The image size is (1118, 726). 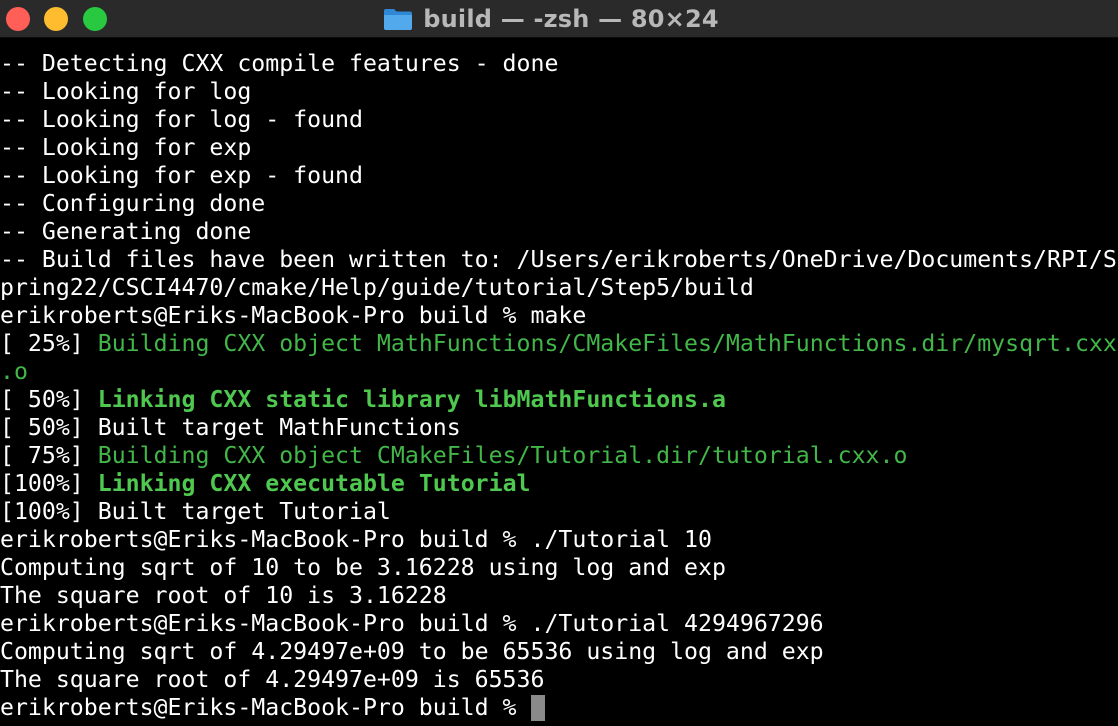 I want to click on terminal-line: -- Generating done, so click(x=559, y=232).